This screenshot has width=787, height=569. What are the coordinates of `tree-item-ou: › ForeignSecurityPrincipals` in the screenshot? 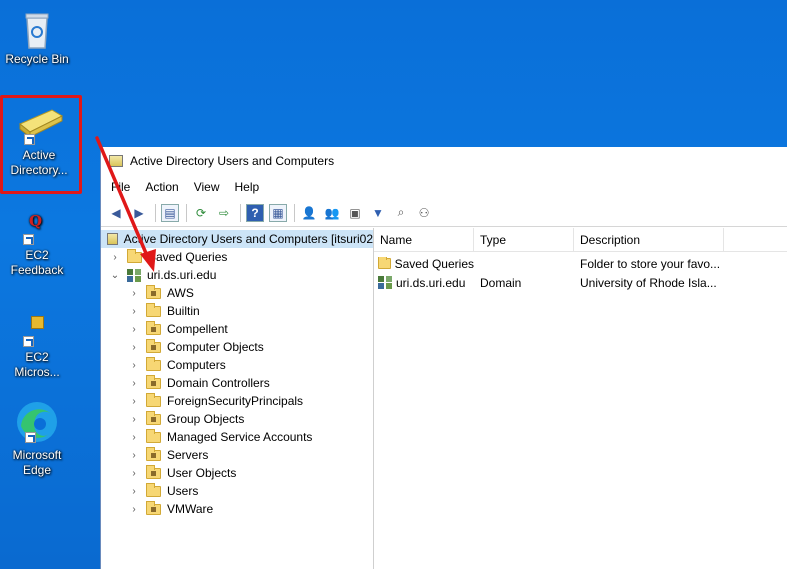 It's located at (237, 401).